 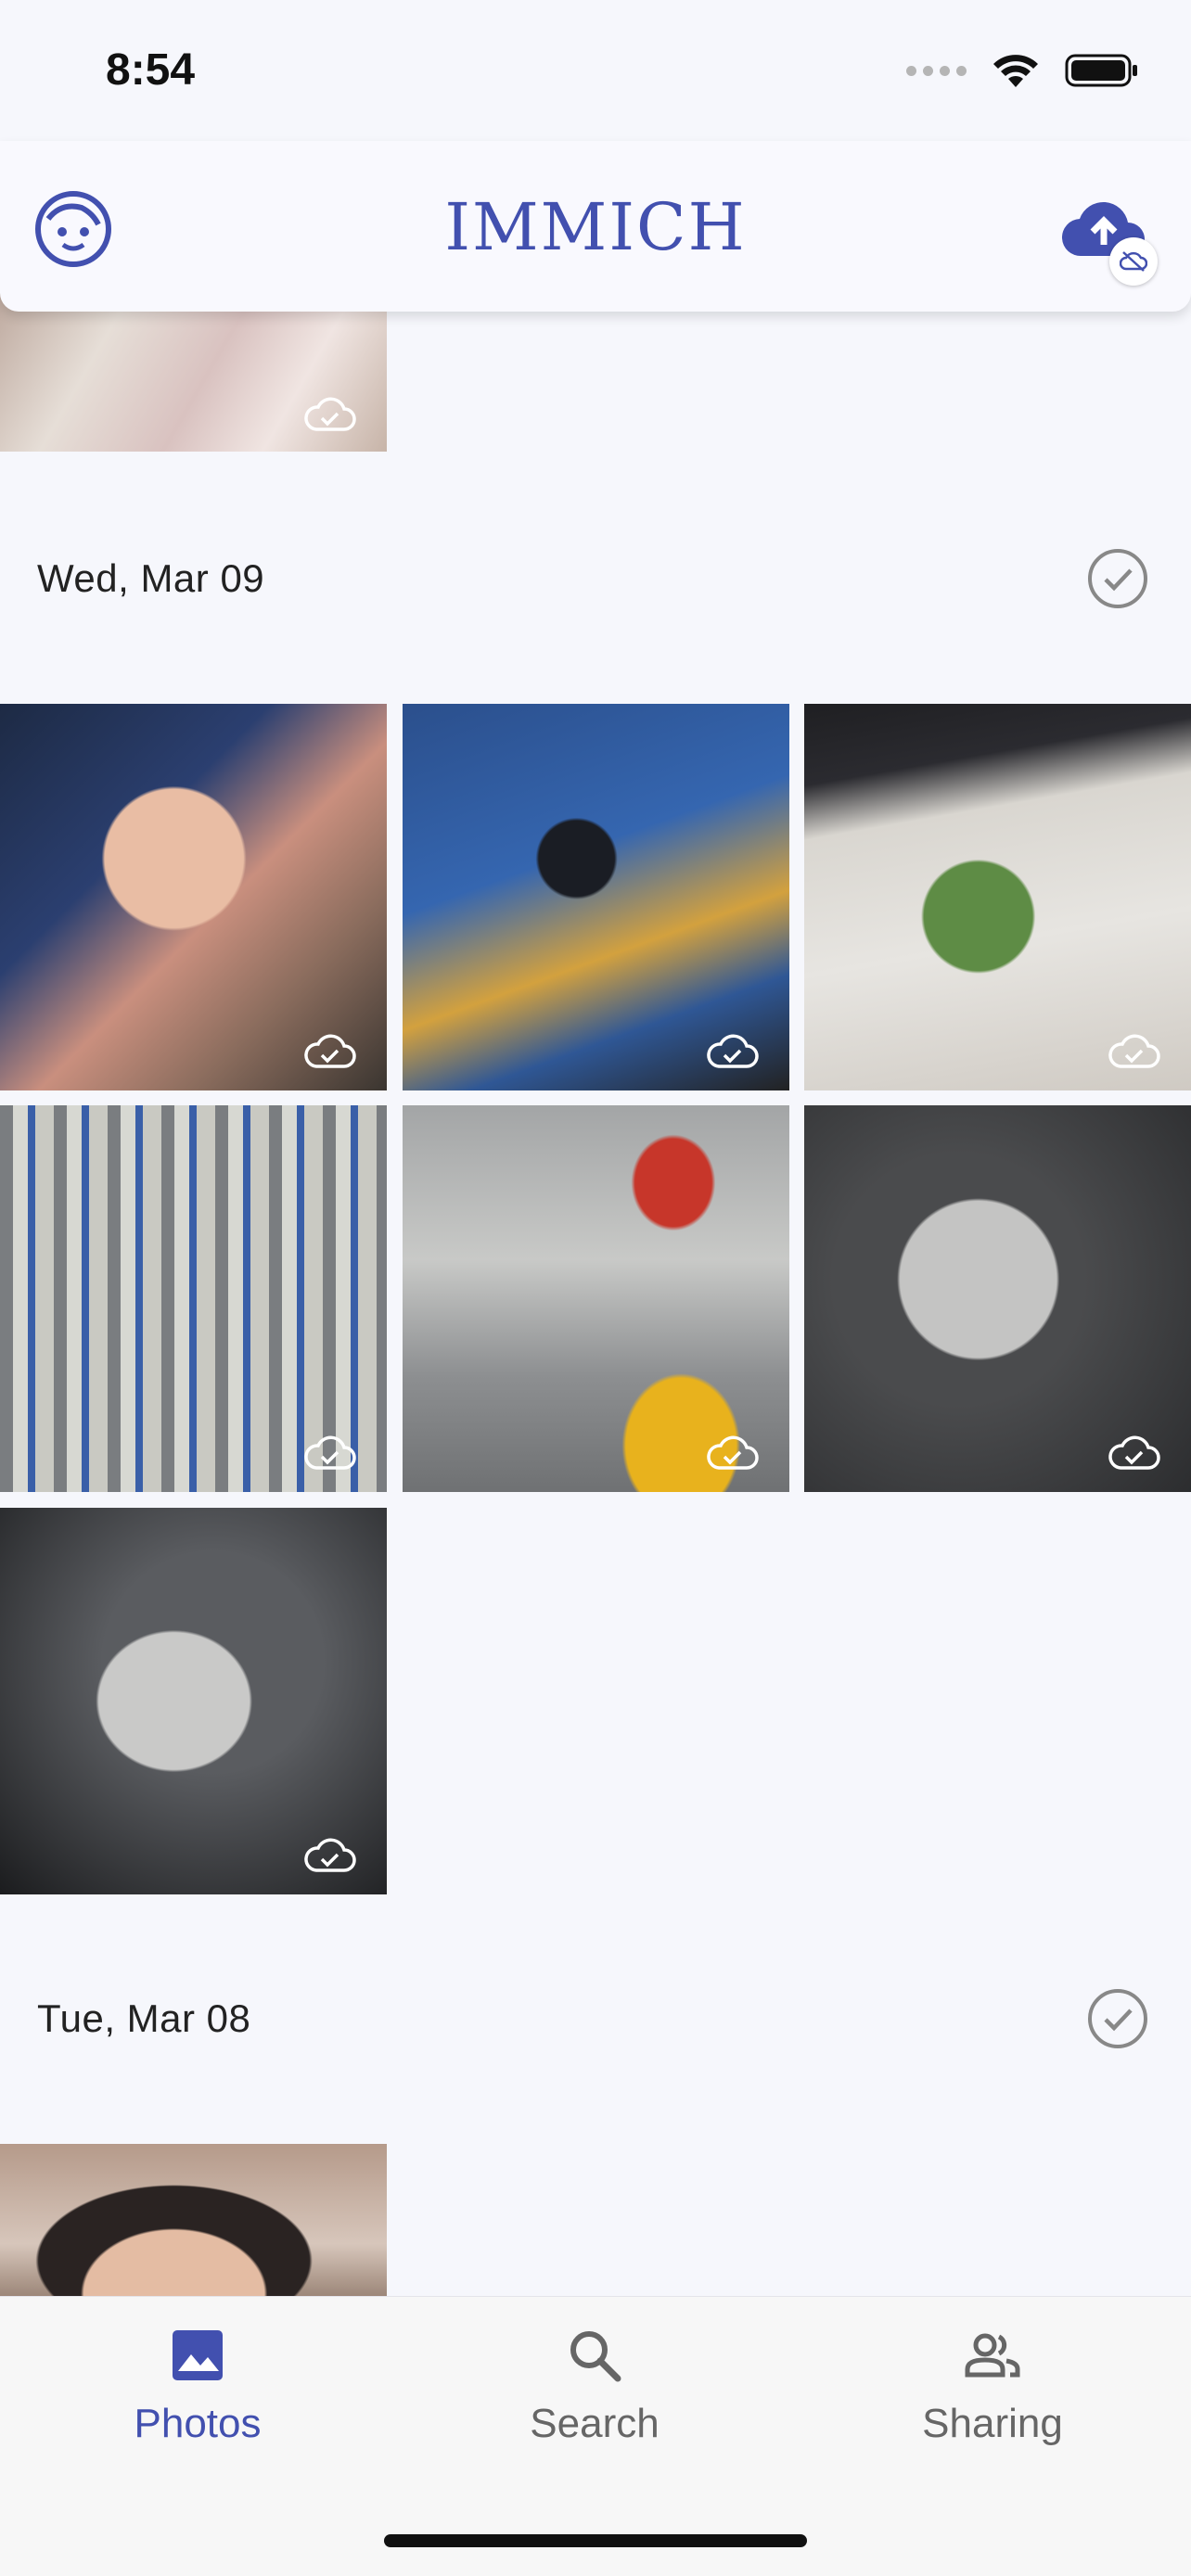 What do you see at coordinates (197, 2386) in the screenshot?
I see `tab-photos: Photos` at bounding box center [197, 2386].